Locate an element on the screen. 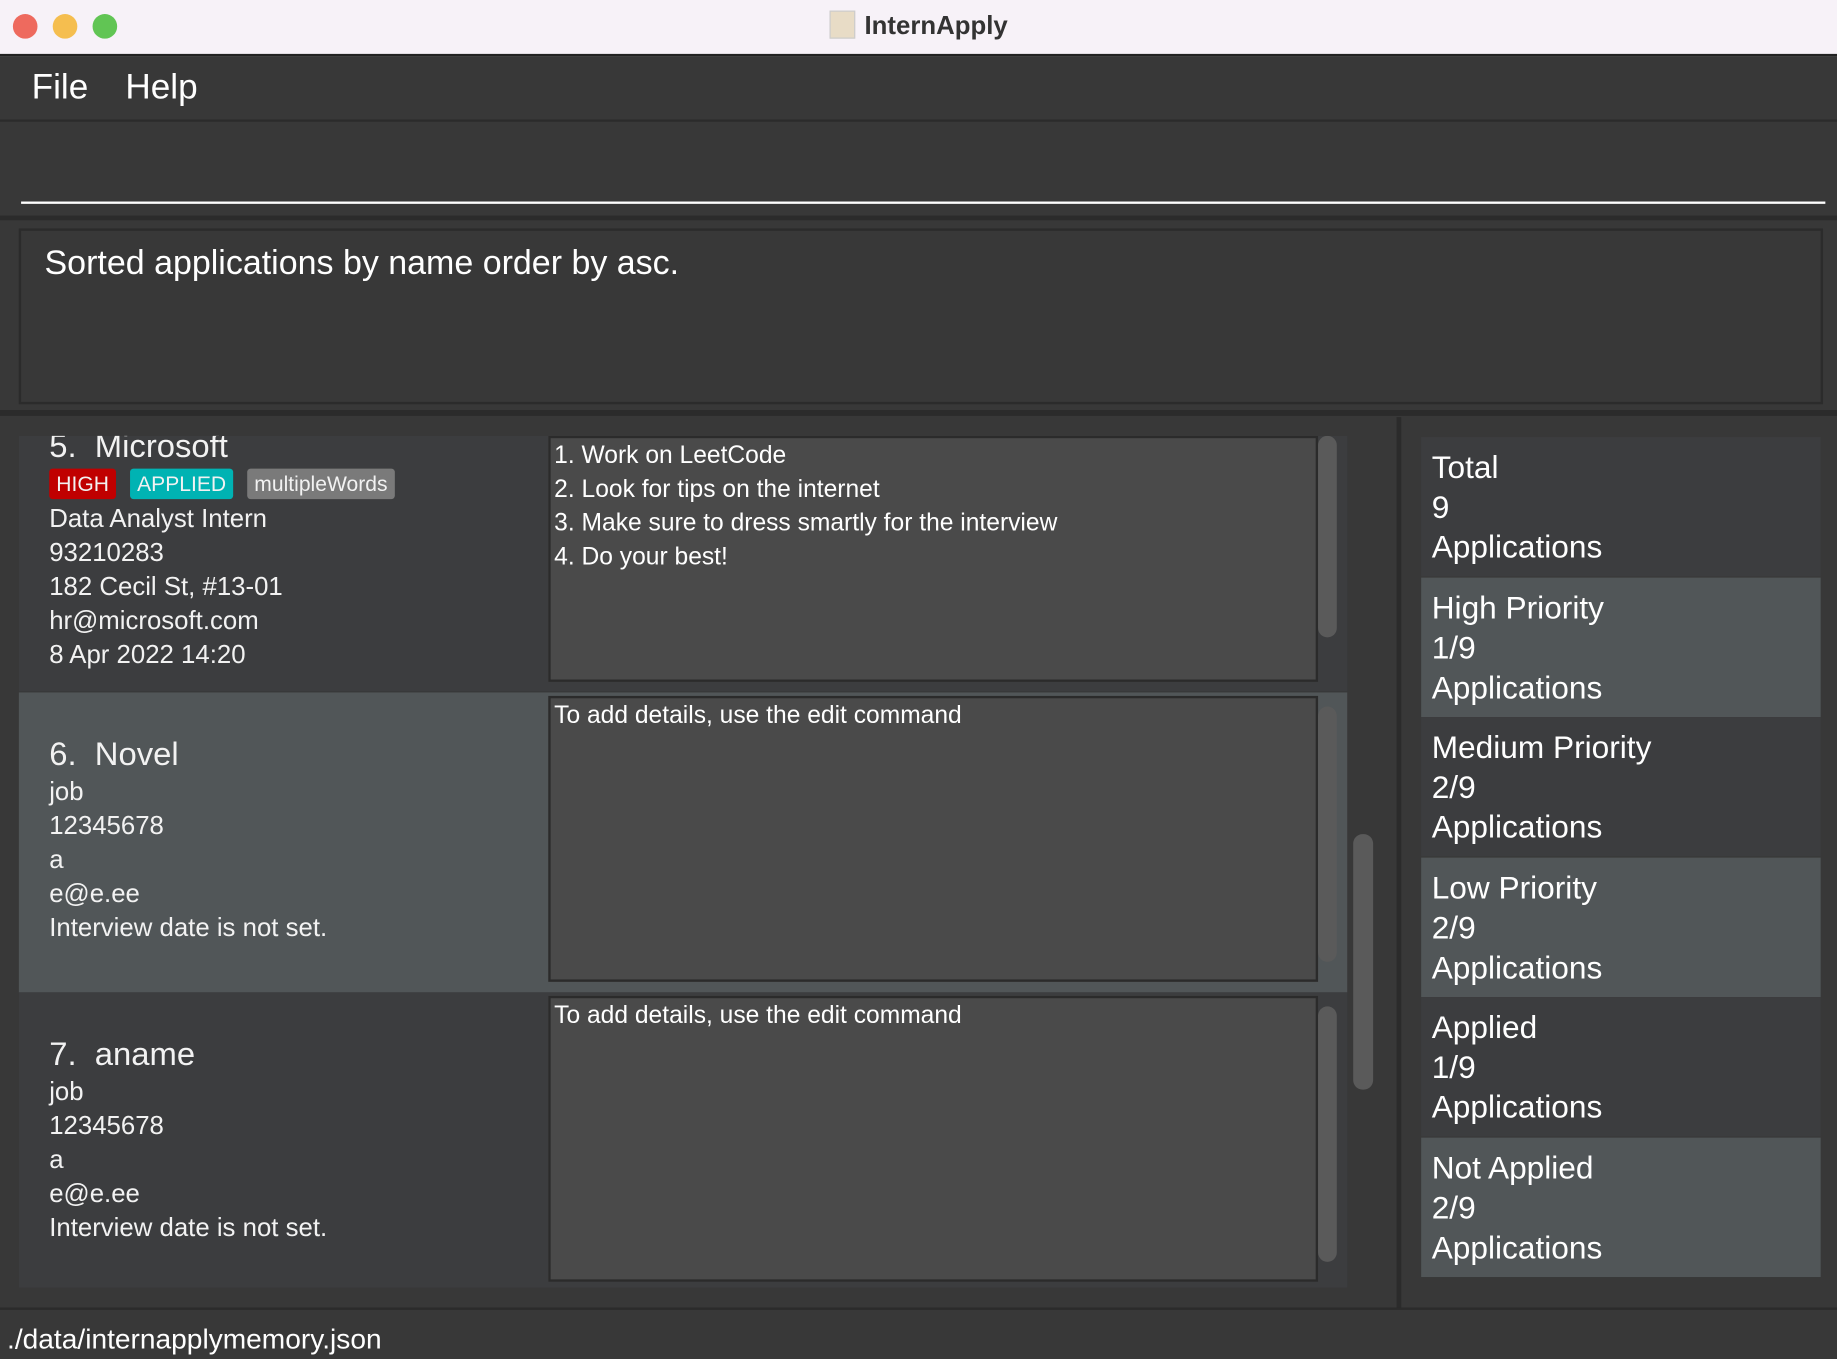 The height and width of the screenshot is (1359, 1837). email: hr@microsoft.com is located at coordinates (154, 620).